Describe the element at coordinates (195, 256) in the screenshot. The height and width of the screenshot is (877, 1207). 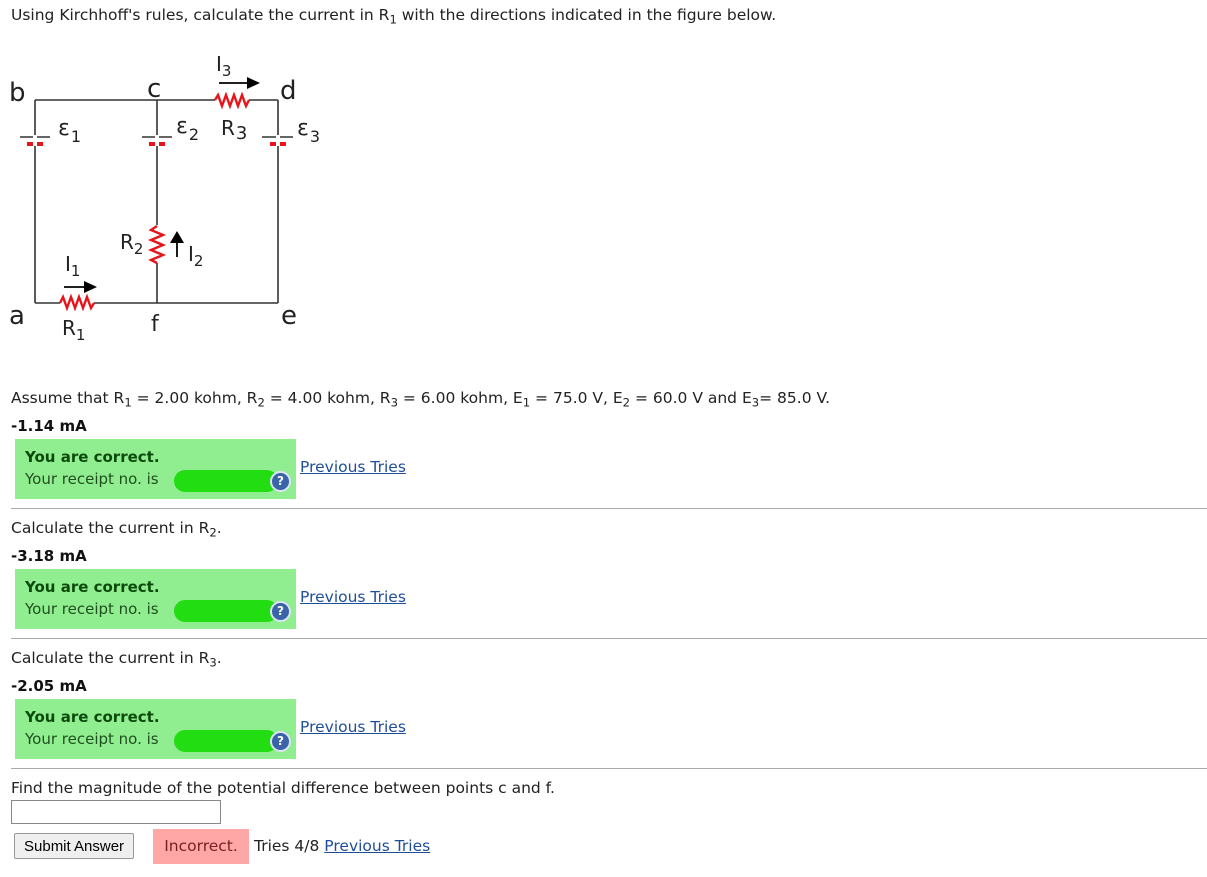
I see `i2-label: I2` at that location.